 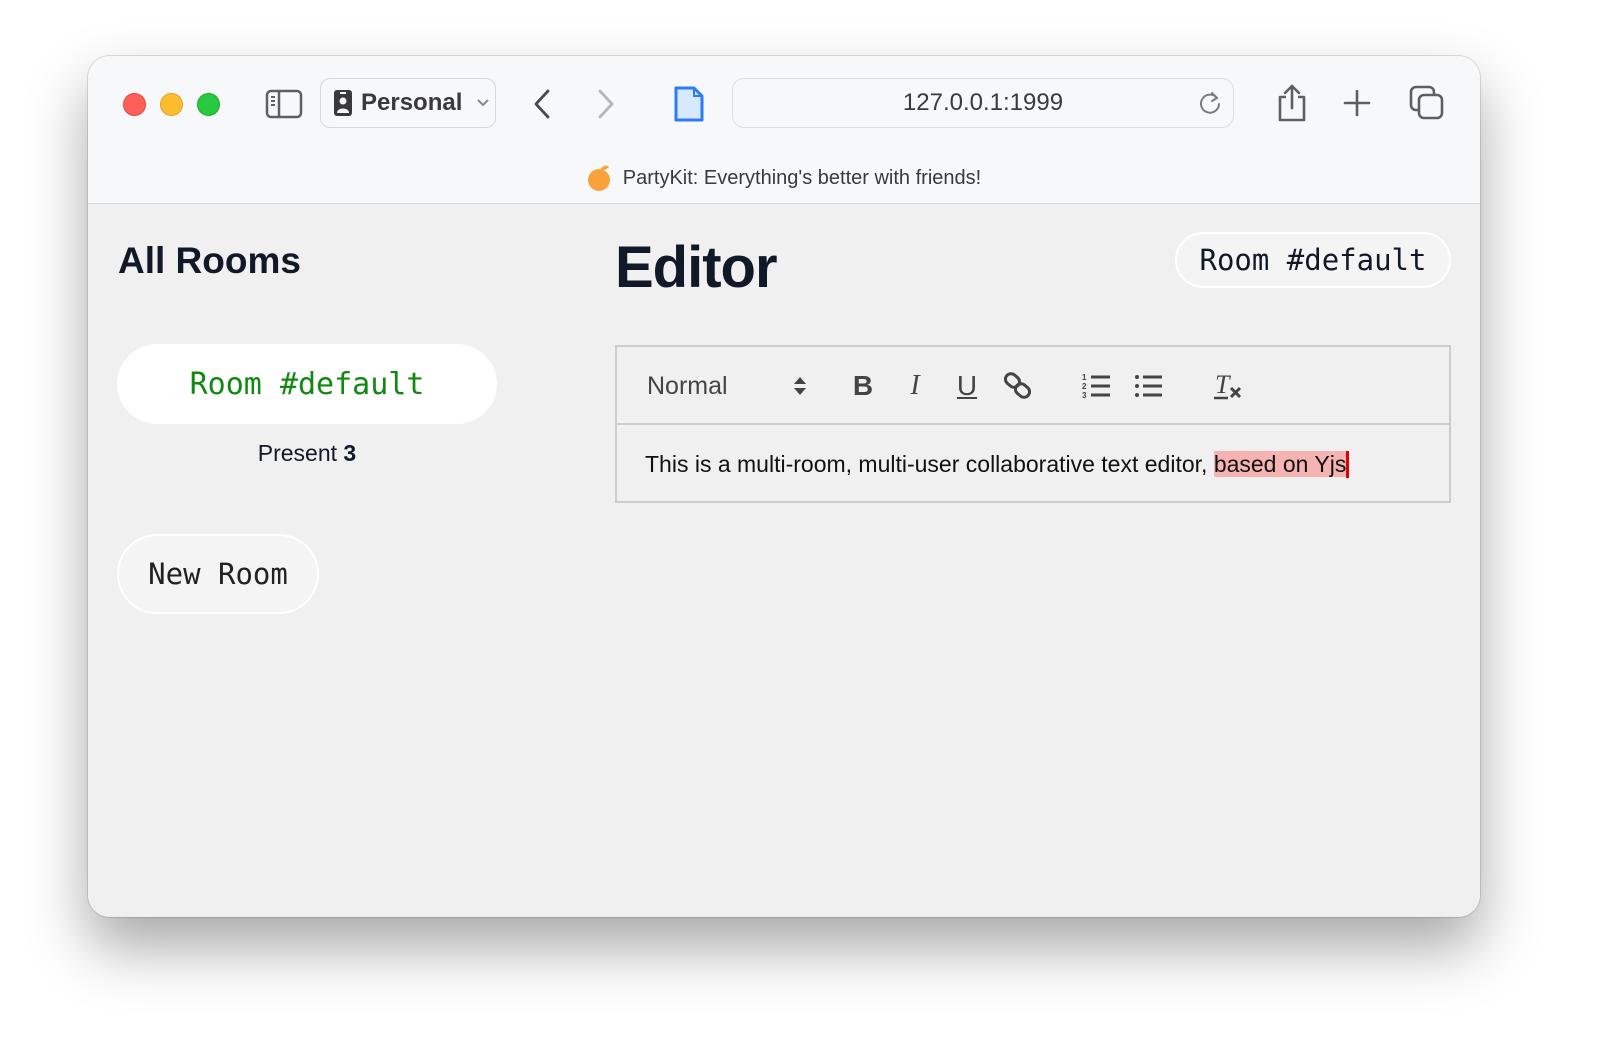 What do you see at coordinates (1223, 385) in the screenshot?
I see `svg-text: T` at bounding box center [1223, 385].